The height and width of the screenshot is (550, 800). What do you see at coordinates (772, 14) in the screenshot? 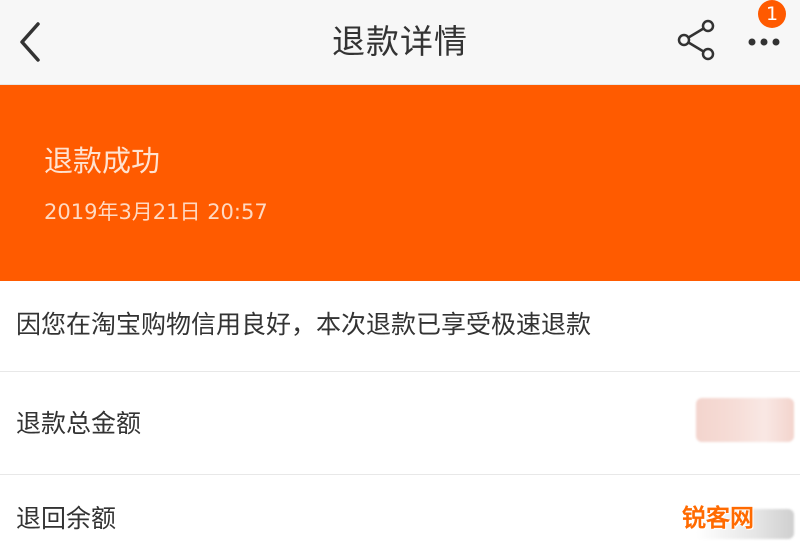
I see `notification-badge: 1` at bounding box center [772, 14].